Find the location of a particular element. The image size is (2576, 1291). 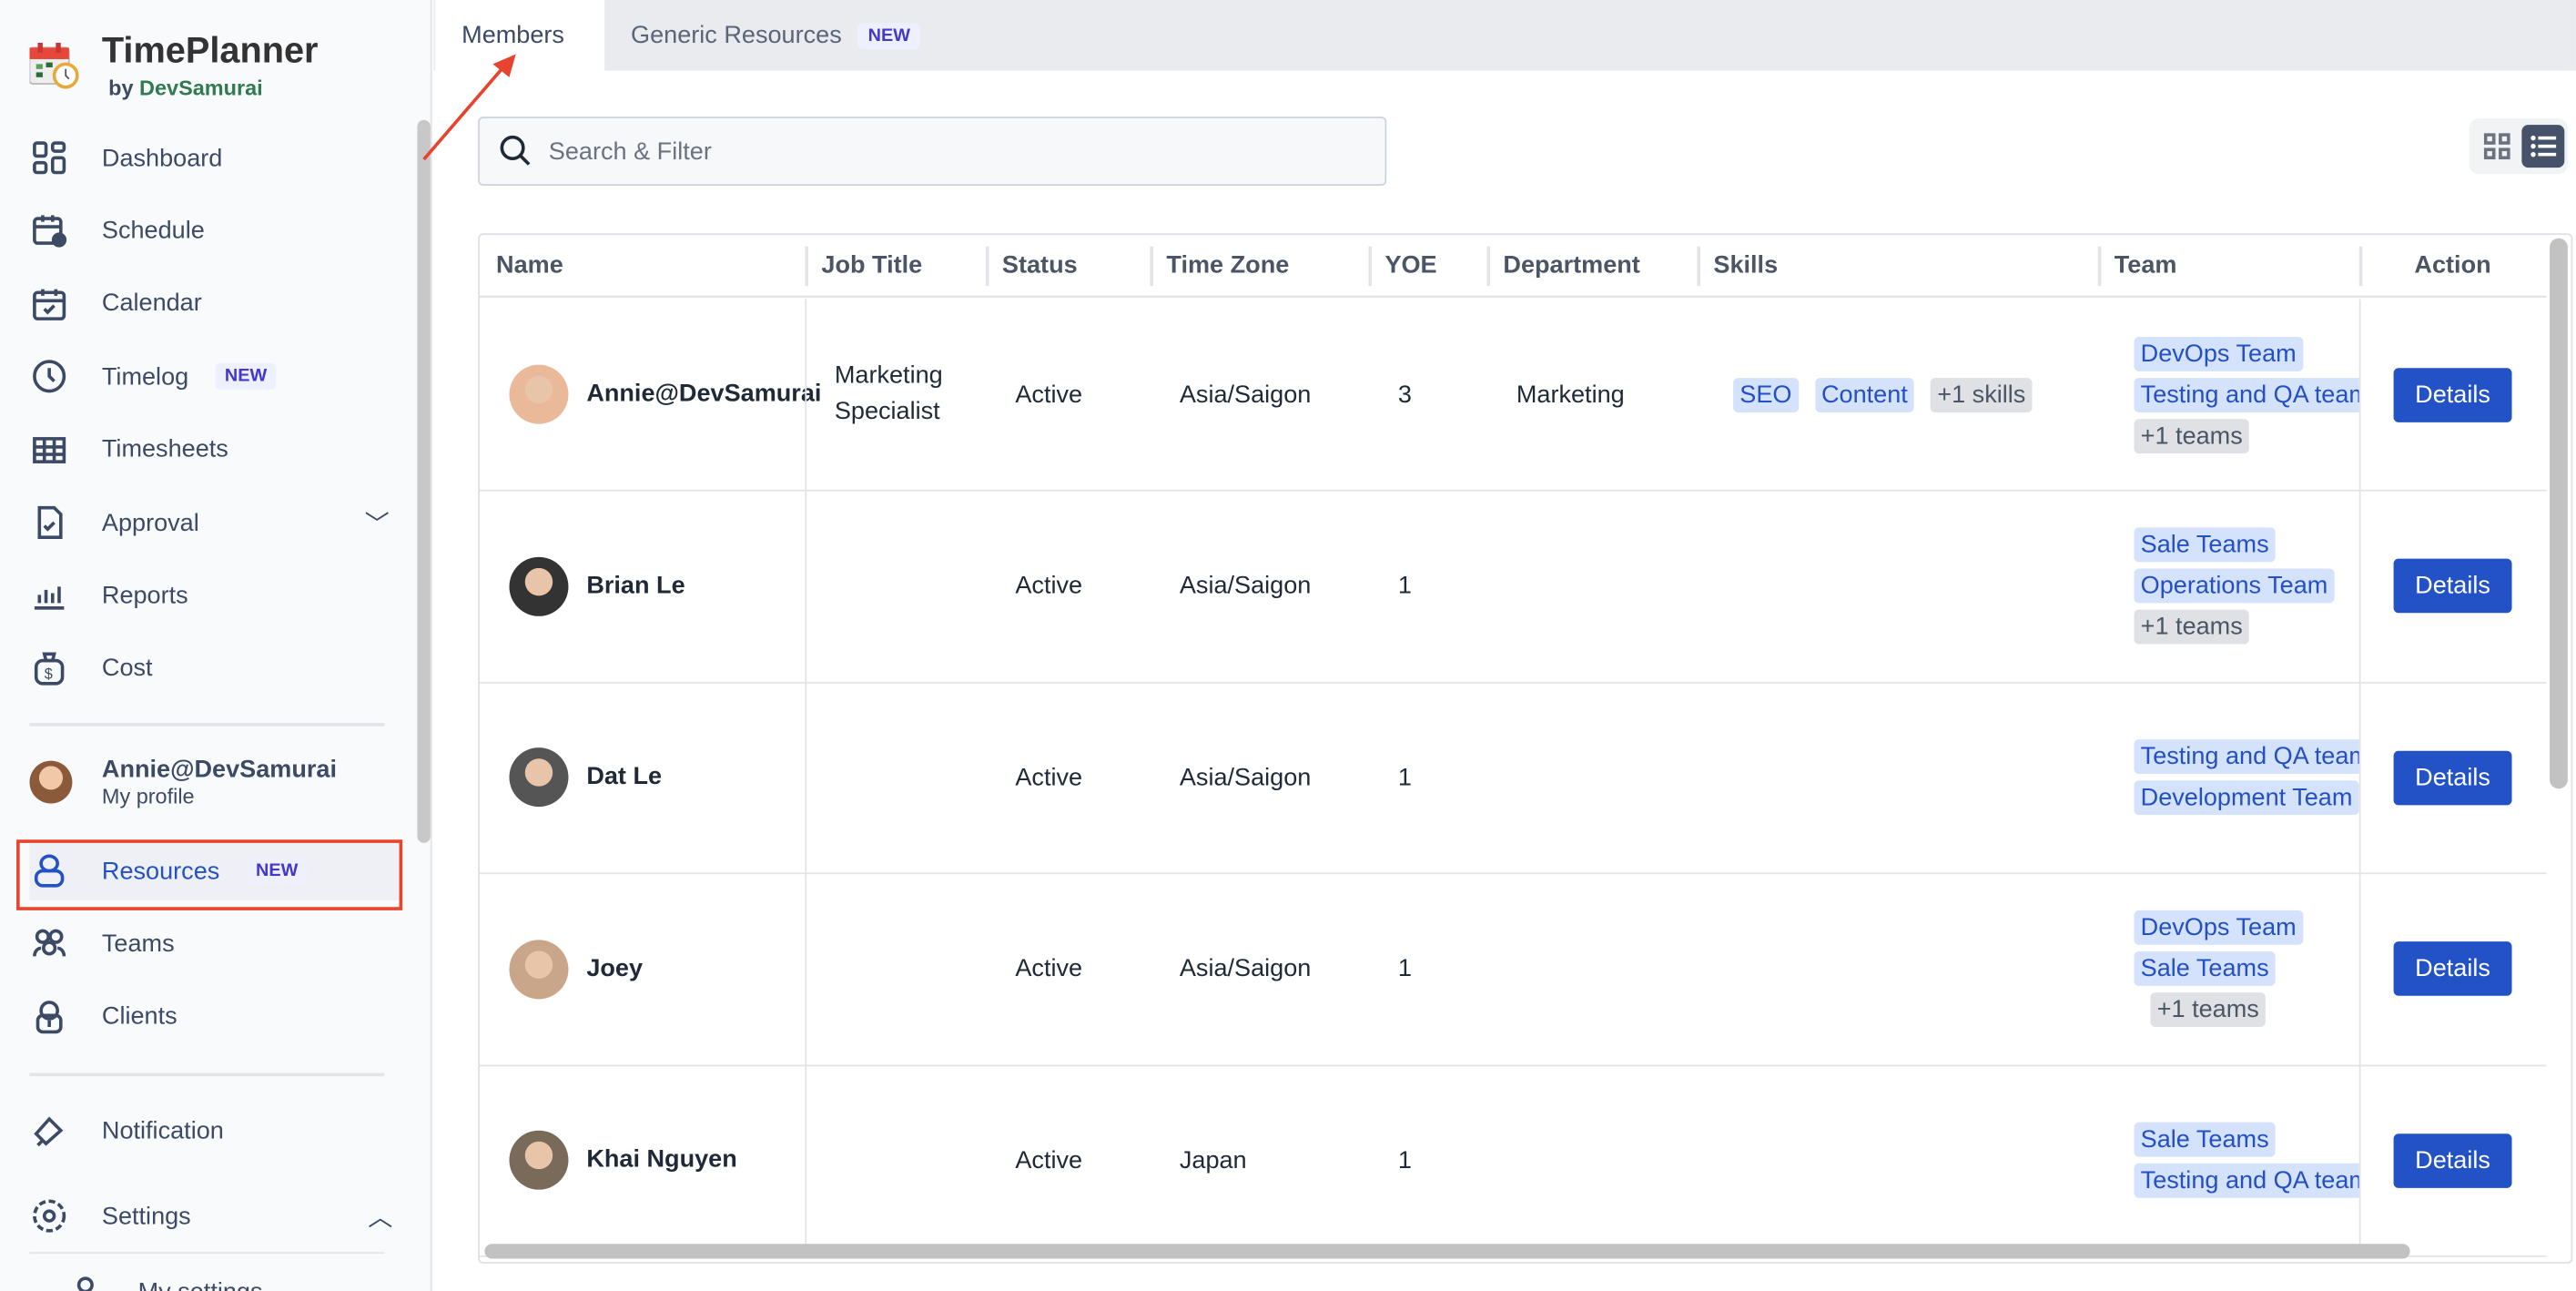

teams-icon is located at coordinates (49, 944).